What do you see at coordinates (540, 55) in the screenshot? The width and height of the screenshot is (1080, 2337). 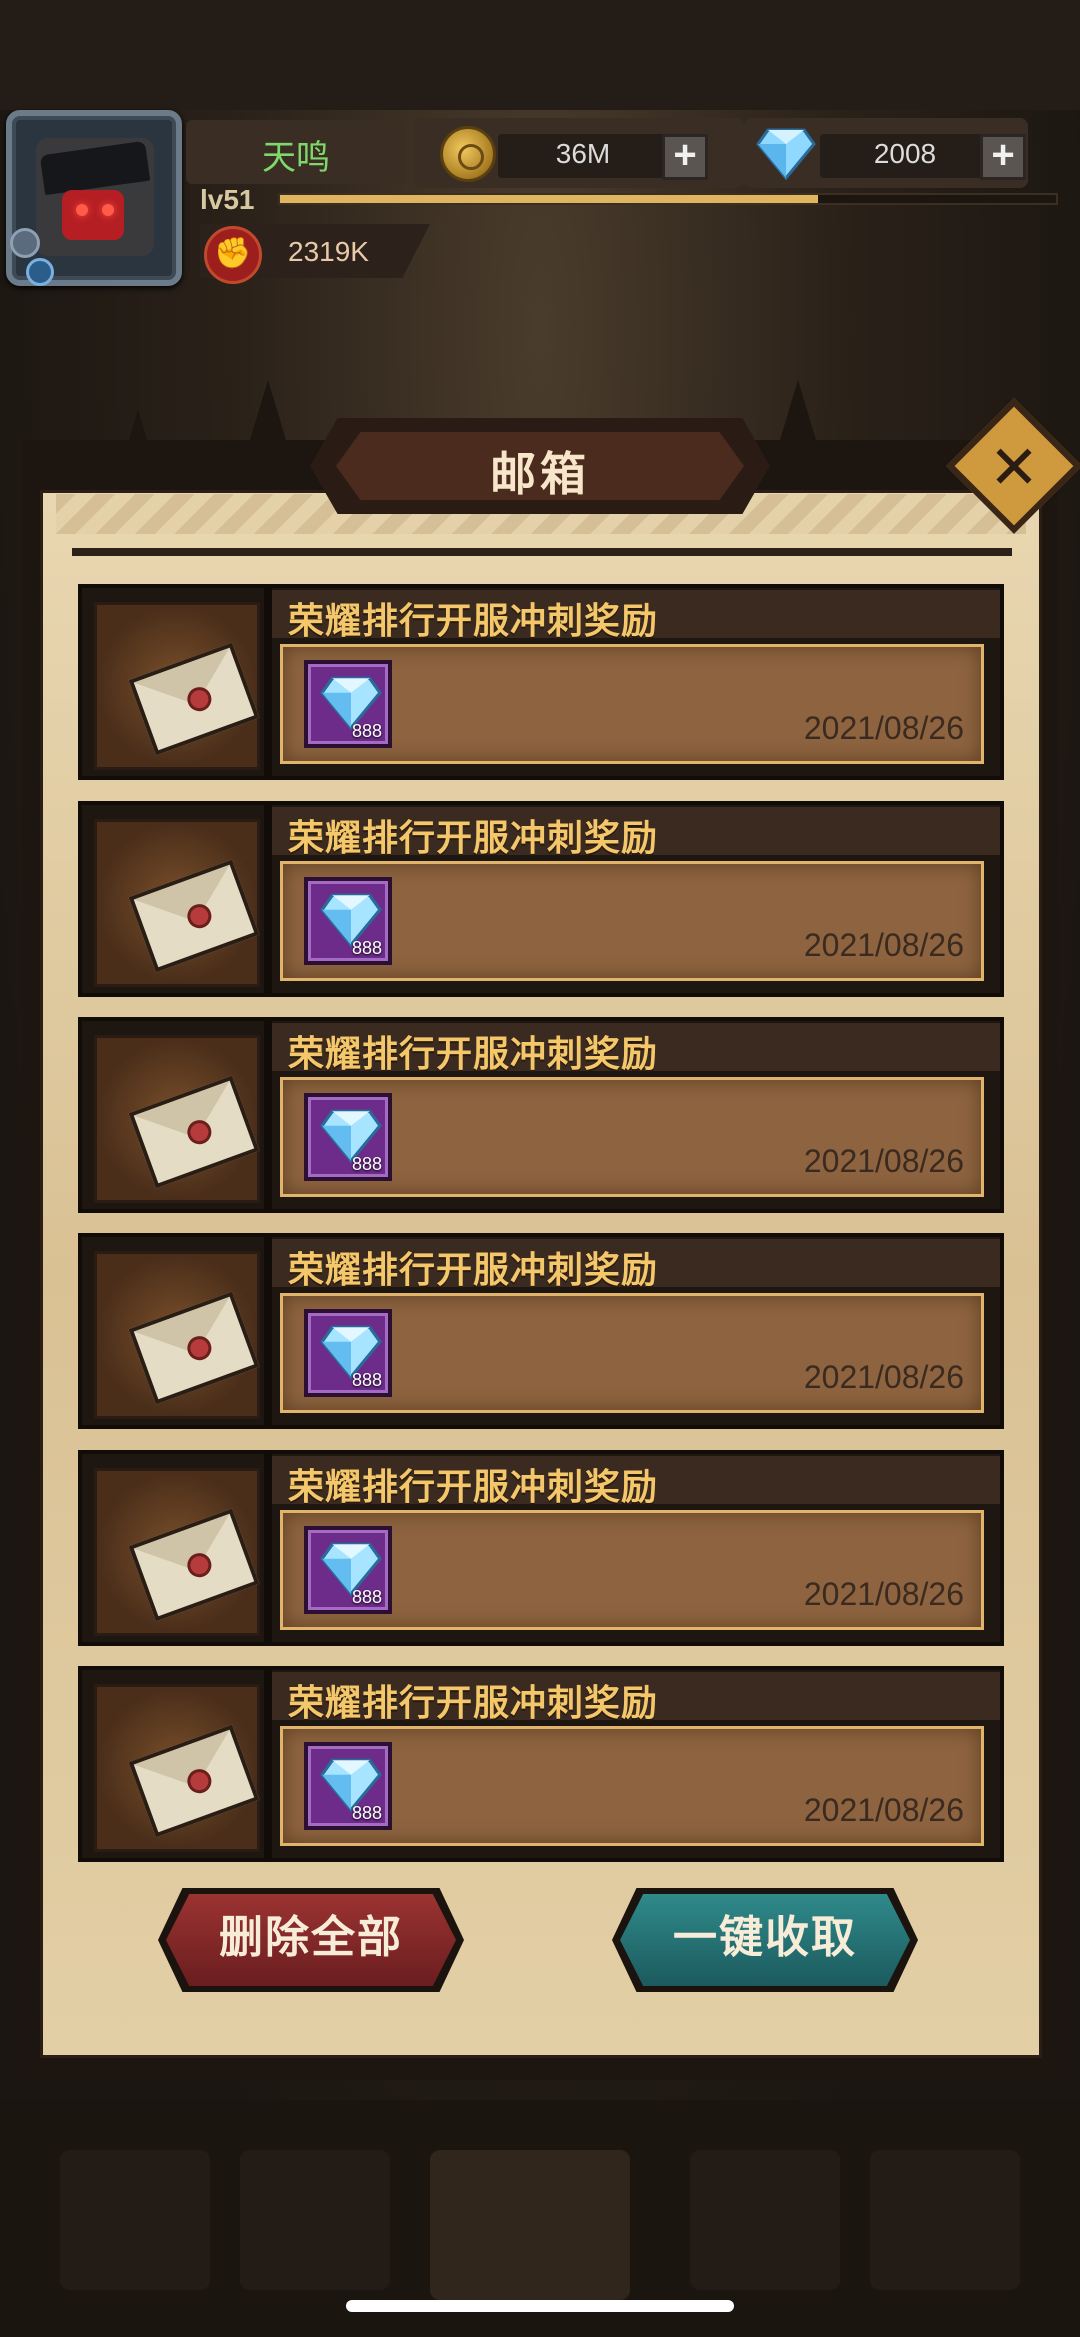 I see `status-strip` at bounding box center [540, 55].